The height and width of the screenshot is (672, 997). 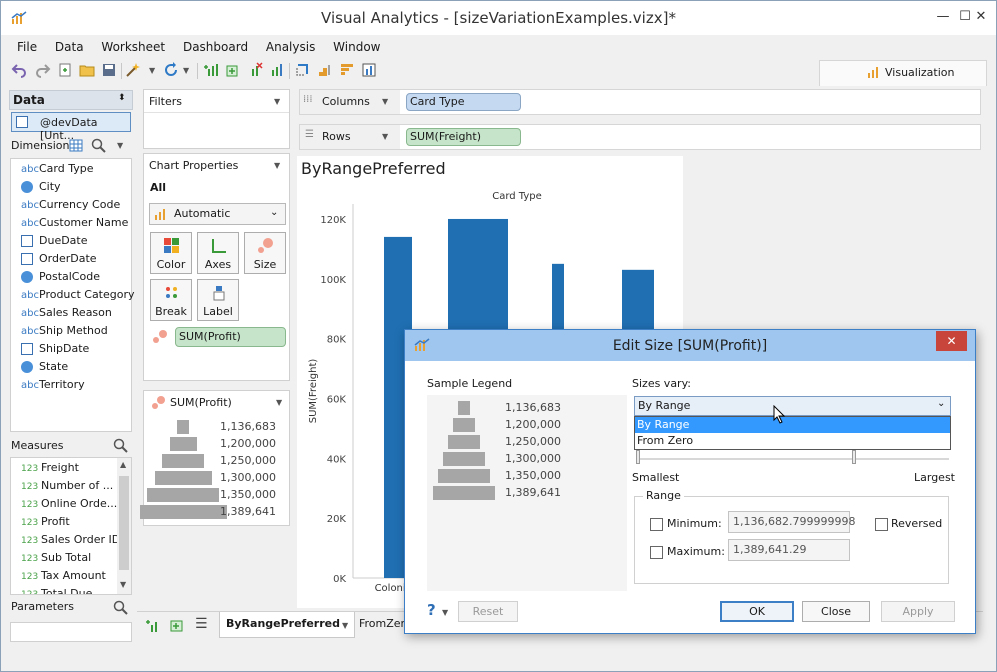 I want to click on apply-button: Apply, so click(x=918, y=611).